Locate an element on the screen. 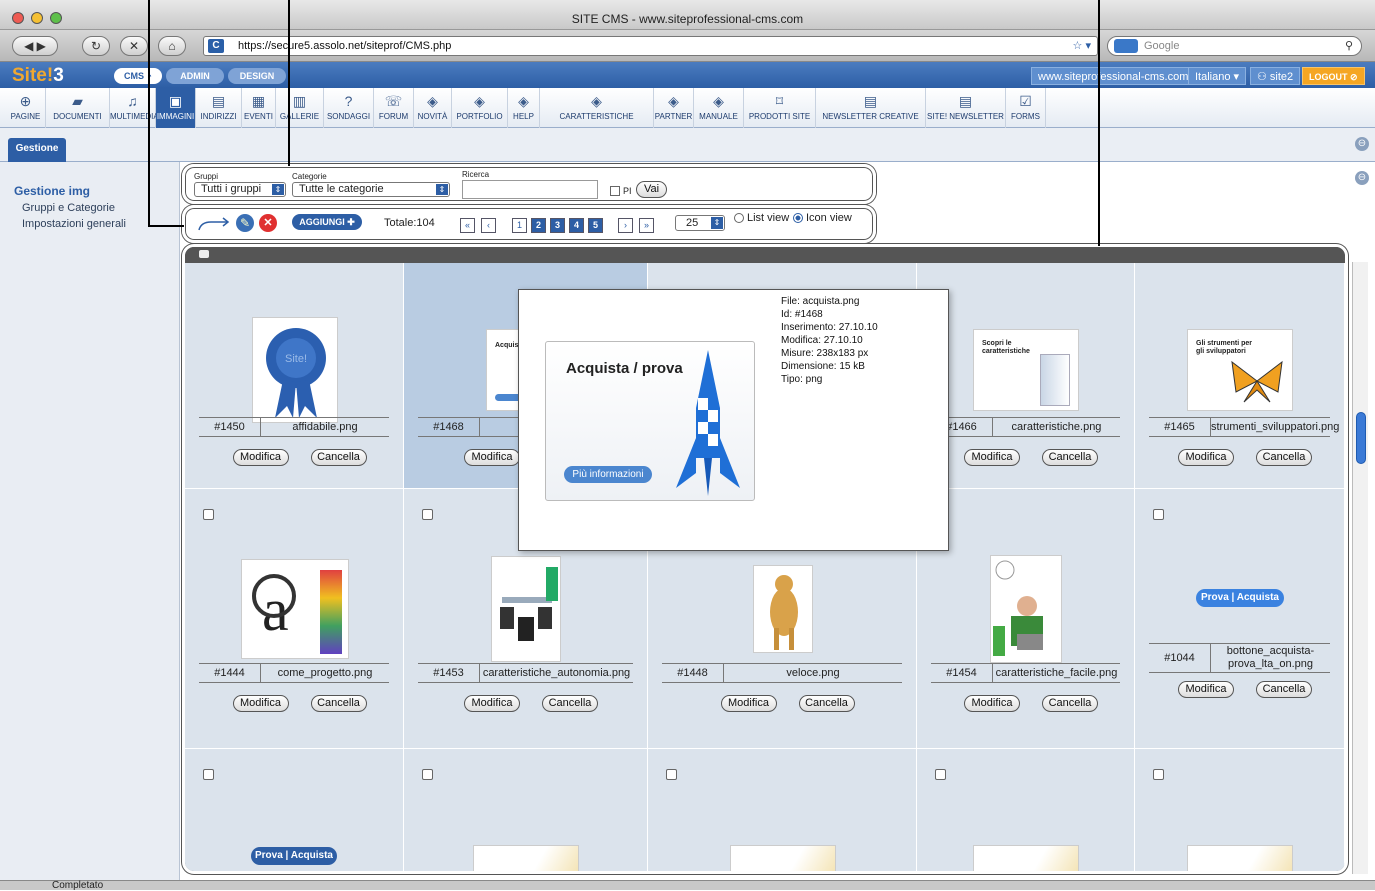 This screenshot has height=891, width=1375. image-cell: a #1444 come_progetto.png Modifica Cancella is located at coordinates (294, 619).